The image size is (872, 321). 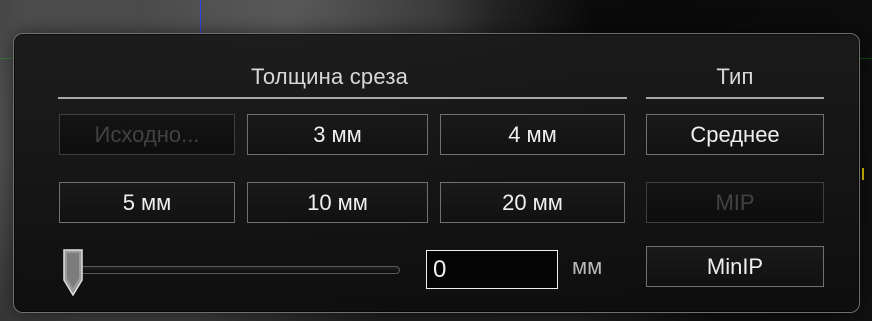 What do you see at coordinates (147, 202) in the screenshot?
I see `thickness-5mm-button: 5 мм` at bounding box center [147, 202].